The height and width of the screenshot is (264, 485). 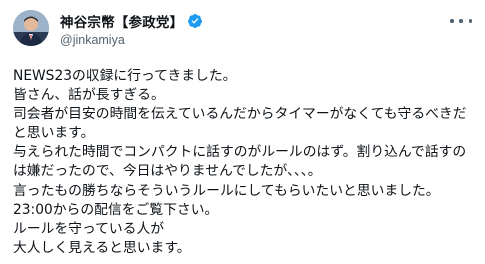 What do you see at coordinates (240, 114) in the screenshot?
I see `tweet-line: 司会者が目安の時間を伝えているんだからタイマーがなくても守るべきだ` at bounding box center [240, 114].